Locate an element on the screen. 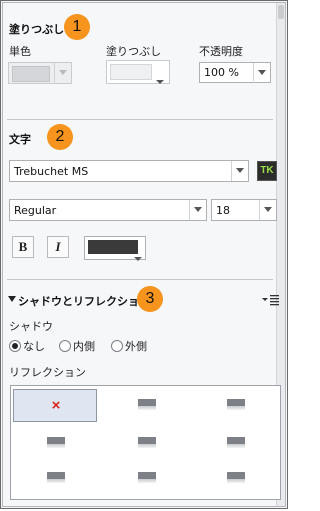 This screenshot has width=320, height=511. text-color-picker is located at coordinates (115, 248).